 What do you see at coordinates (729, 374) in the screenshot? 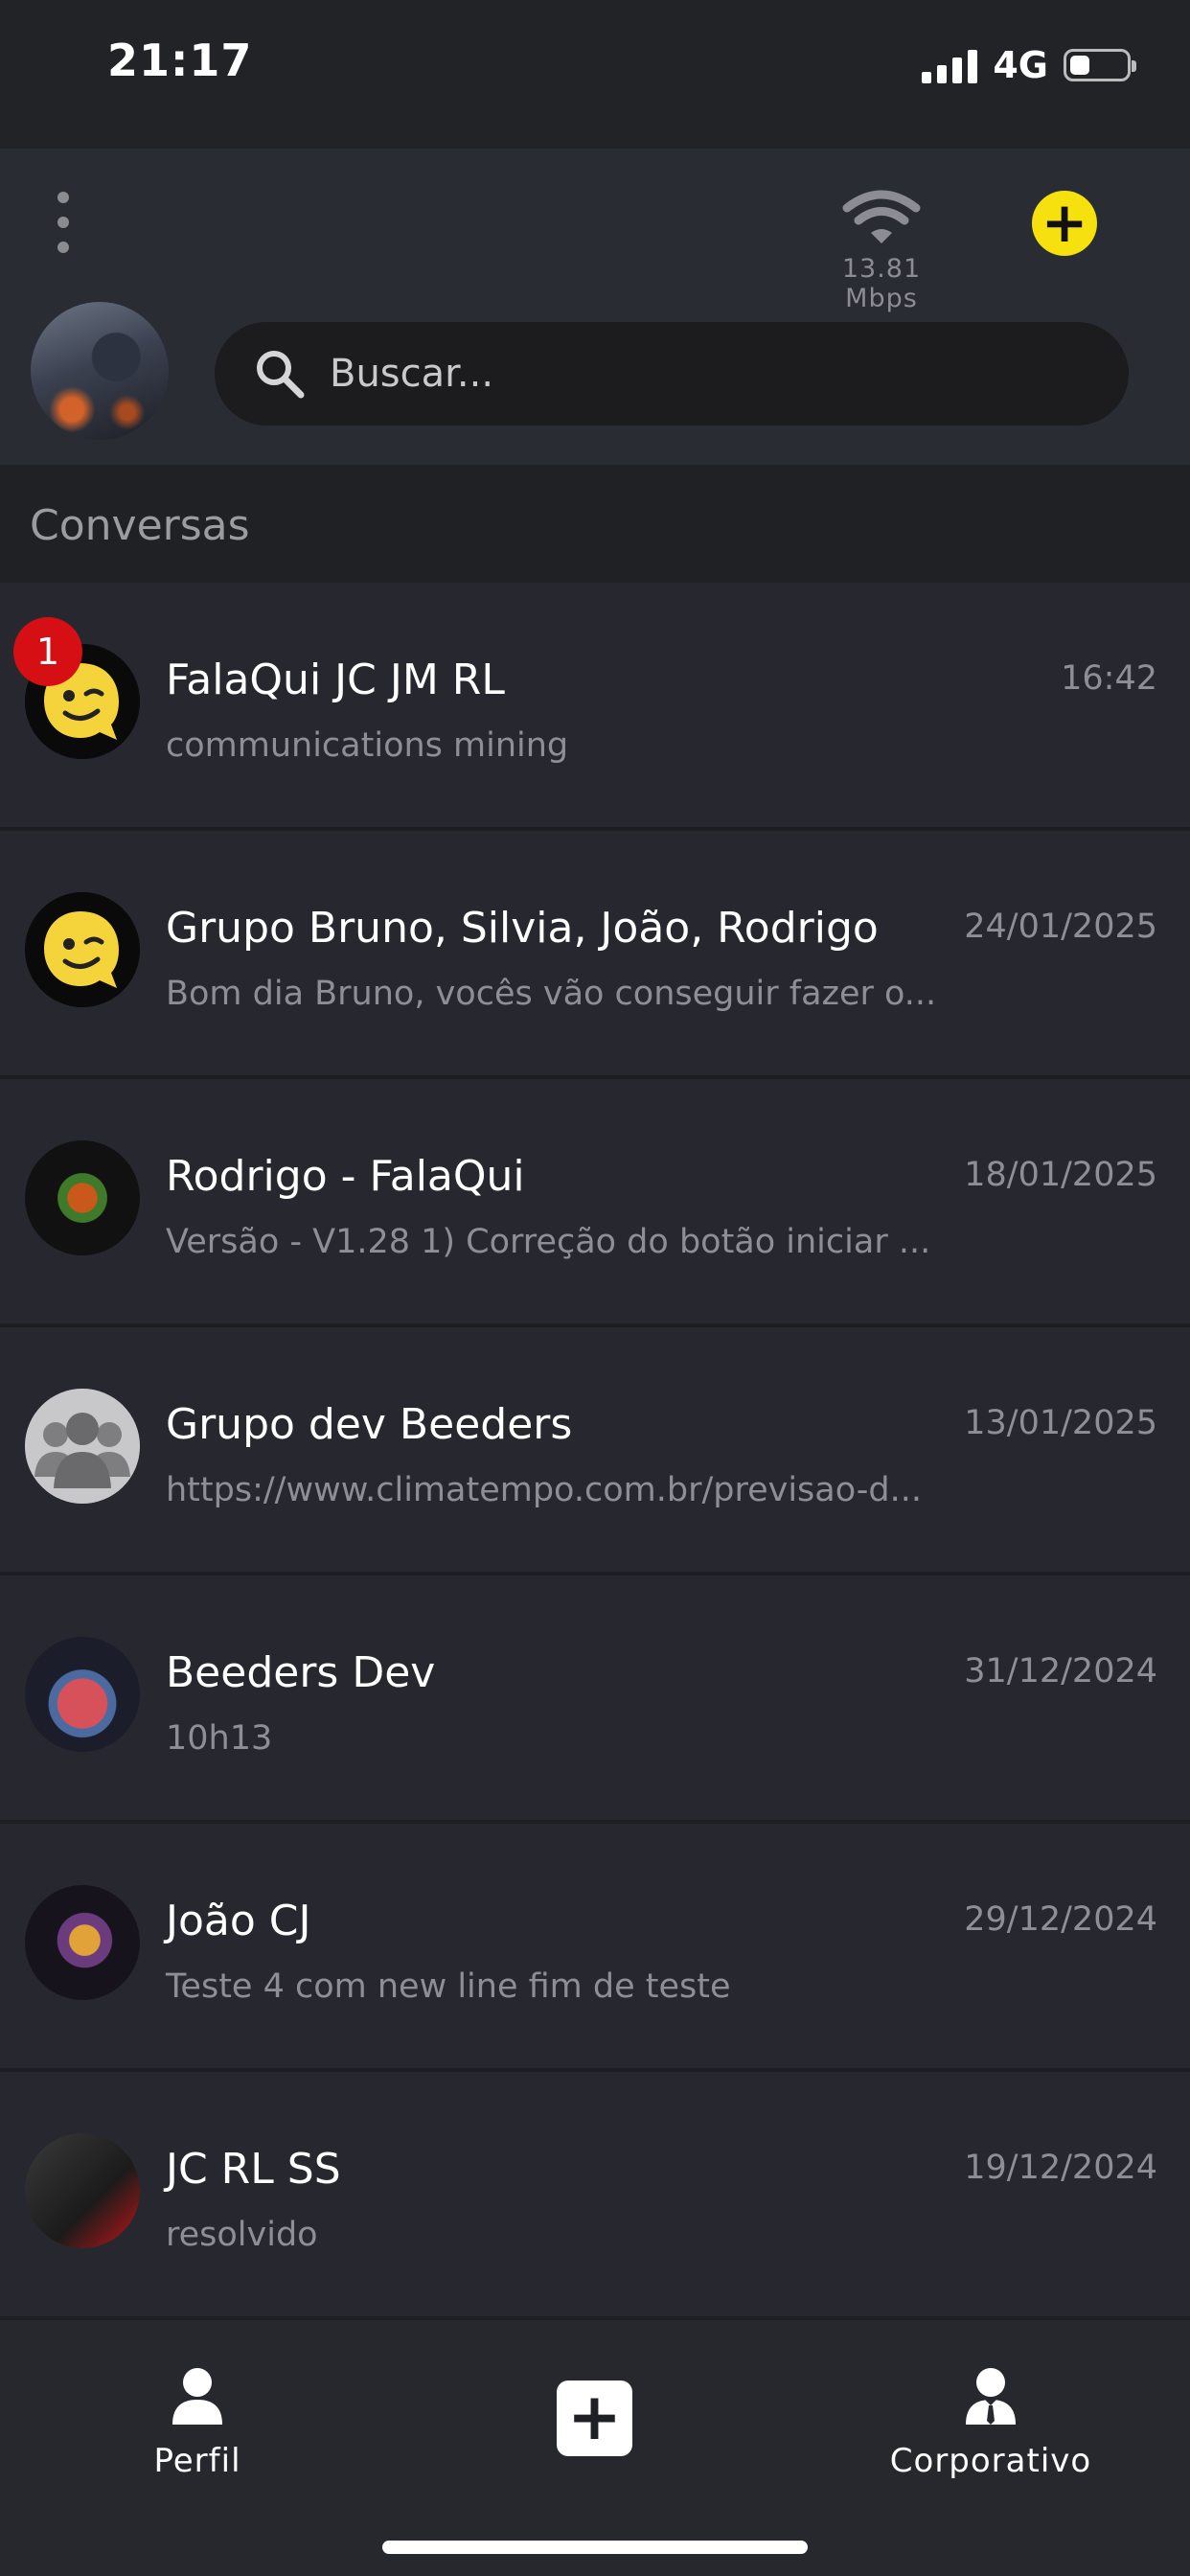
I see `search-input` at bounding box center [729, 374].